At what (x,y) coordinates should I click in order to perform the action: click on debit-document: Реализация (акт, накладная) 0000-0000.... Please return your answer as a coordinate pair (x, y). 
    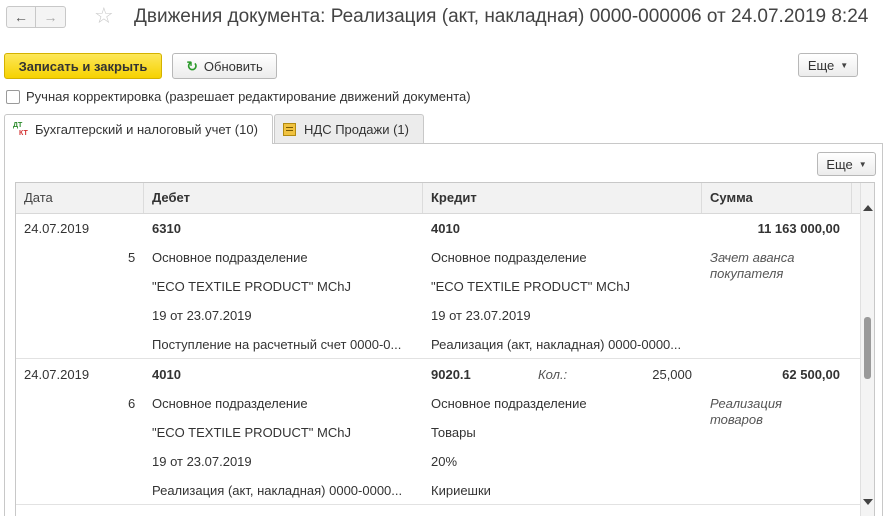
    Looking at the image, I should click on (277, 490).